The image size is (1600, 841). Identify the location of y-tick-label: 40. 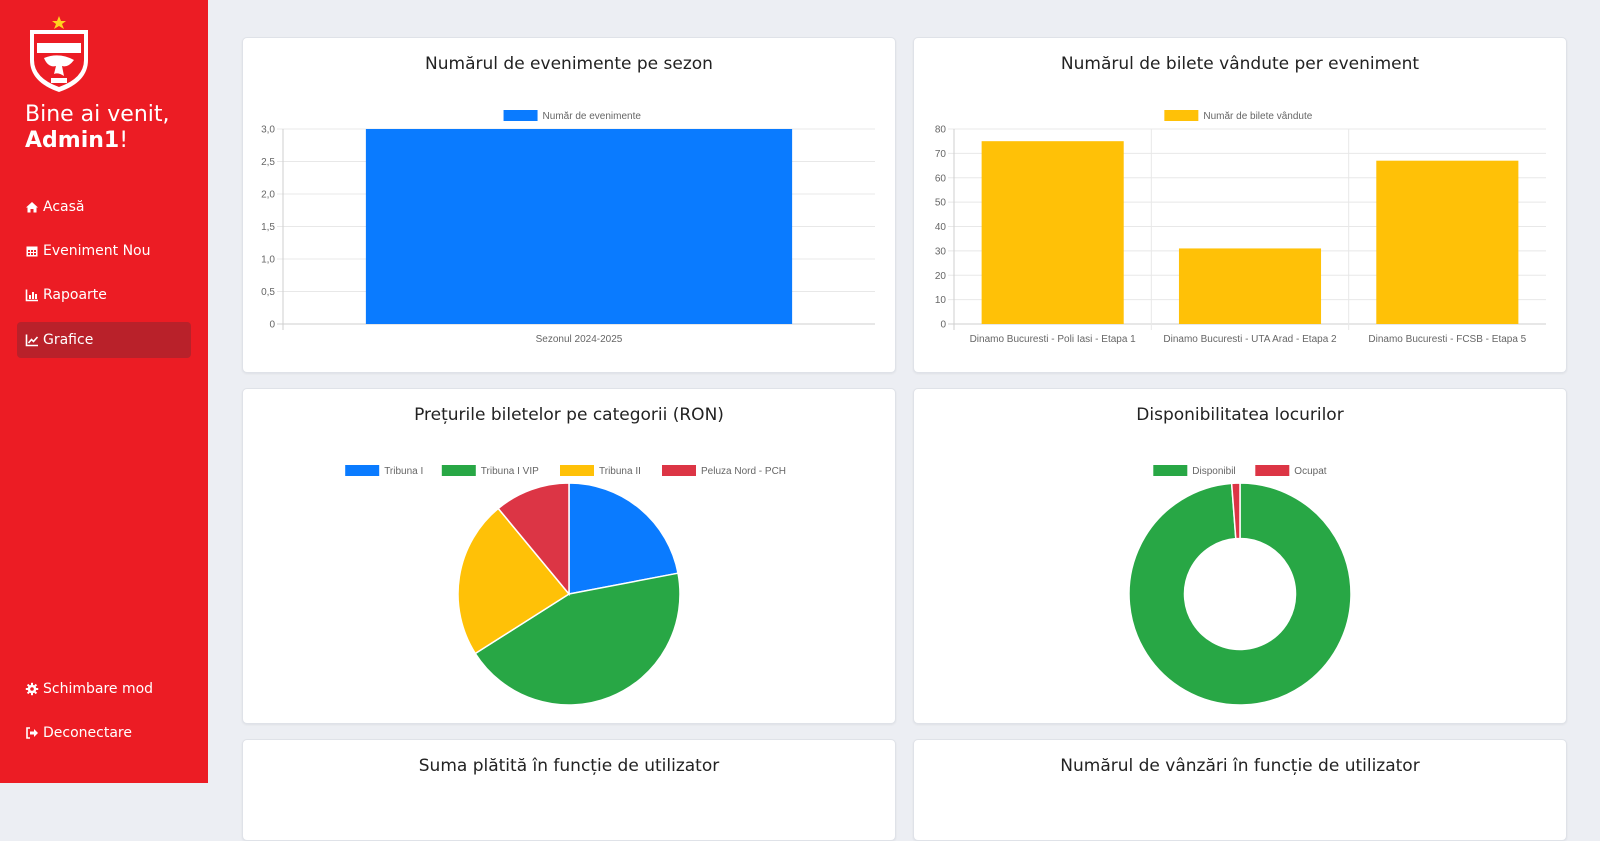
(941, 227).